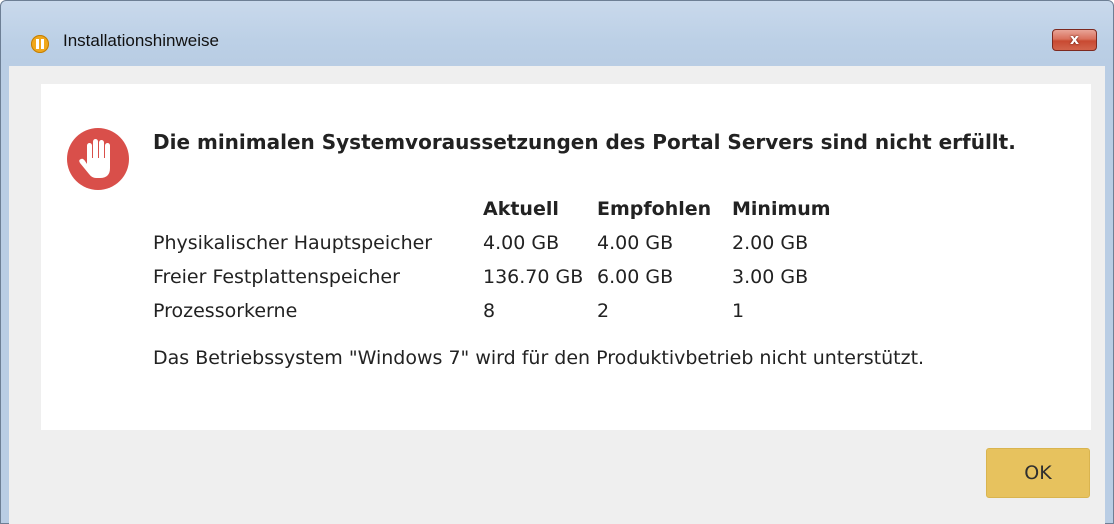 The height and width of the screenshot is (524, 1114). Describe the element at coordinates (738, 311) in the screenshot. I see `table-cell: 1` at that location.